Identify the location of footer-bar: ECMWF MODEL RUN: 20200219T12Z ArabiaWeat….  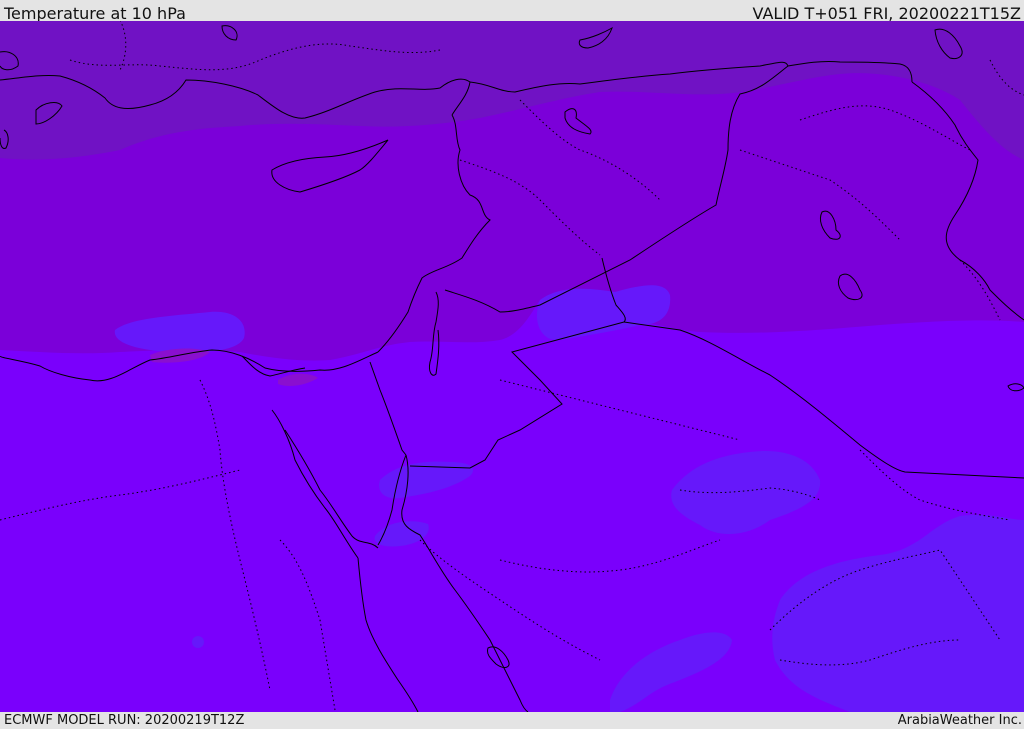
(512, 720).